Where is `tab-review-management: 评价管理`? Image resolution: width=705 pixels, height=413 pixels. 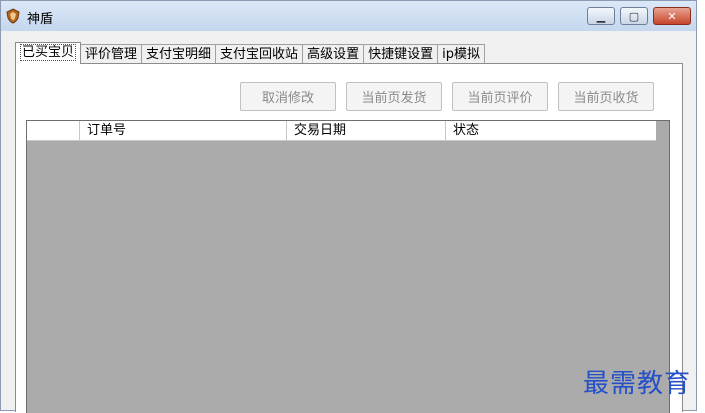 tab-review-management: 评价管理 is located at coordinates (111, 54).